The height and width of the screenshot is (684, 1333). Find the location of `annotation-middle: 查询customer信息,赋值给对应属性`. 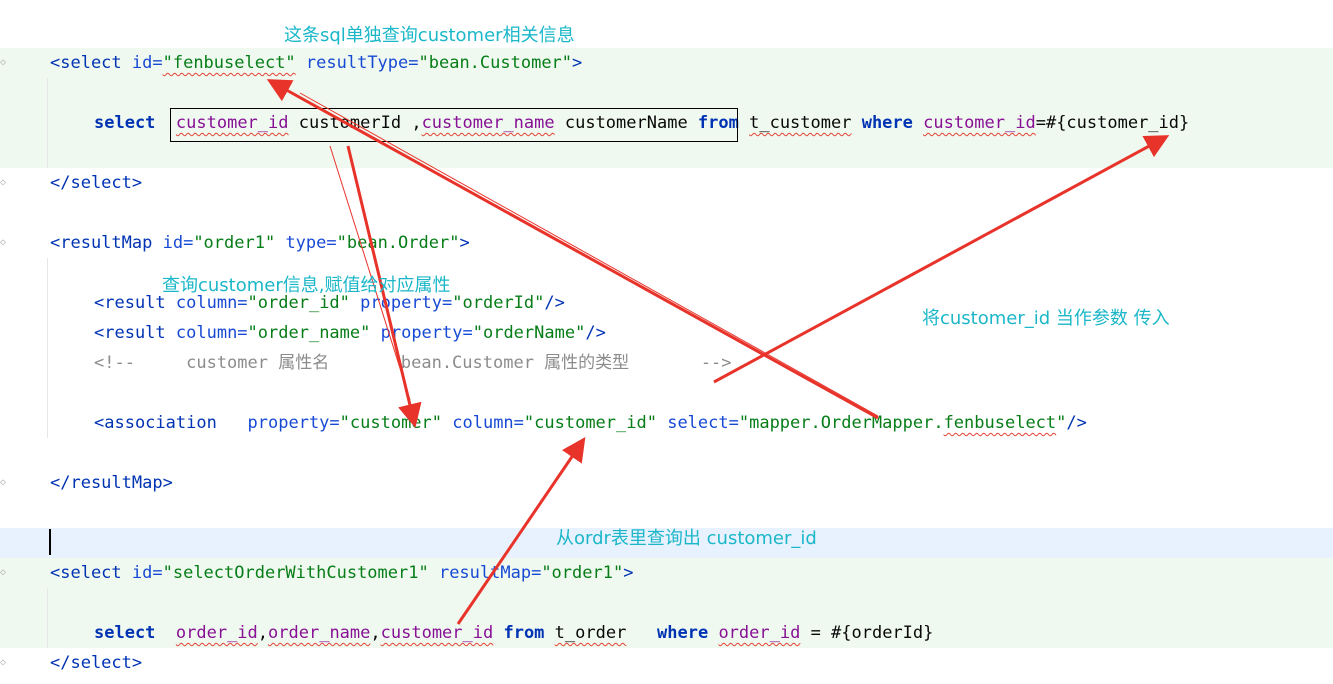

annotation-middle: 查询customer信息,赋值给对应属性 is located at coordinates (306, 285).